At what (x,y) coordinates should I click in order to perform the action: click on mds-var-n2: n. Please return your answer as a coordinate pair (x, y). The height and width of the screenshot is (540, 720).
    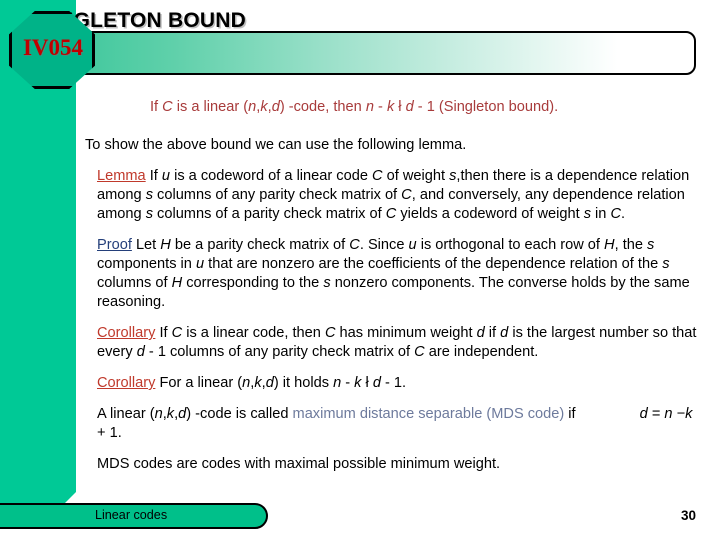
    Looking at the image, I should click on (668, 414).